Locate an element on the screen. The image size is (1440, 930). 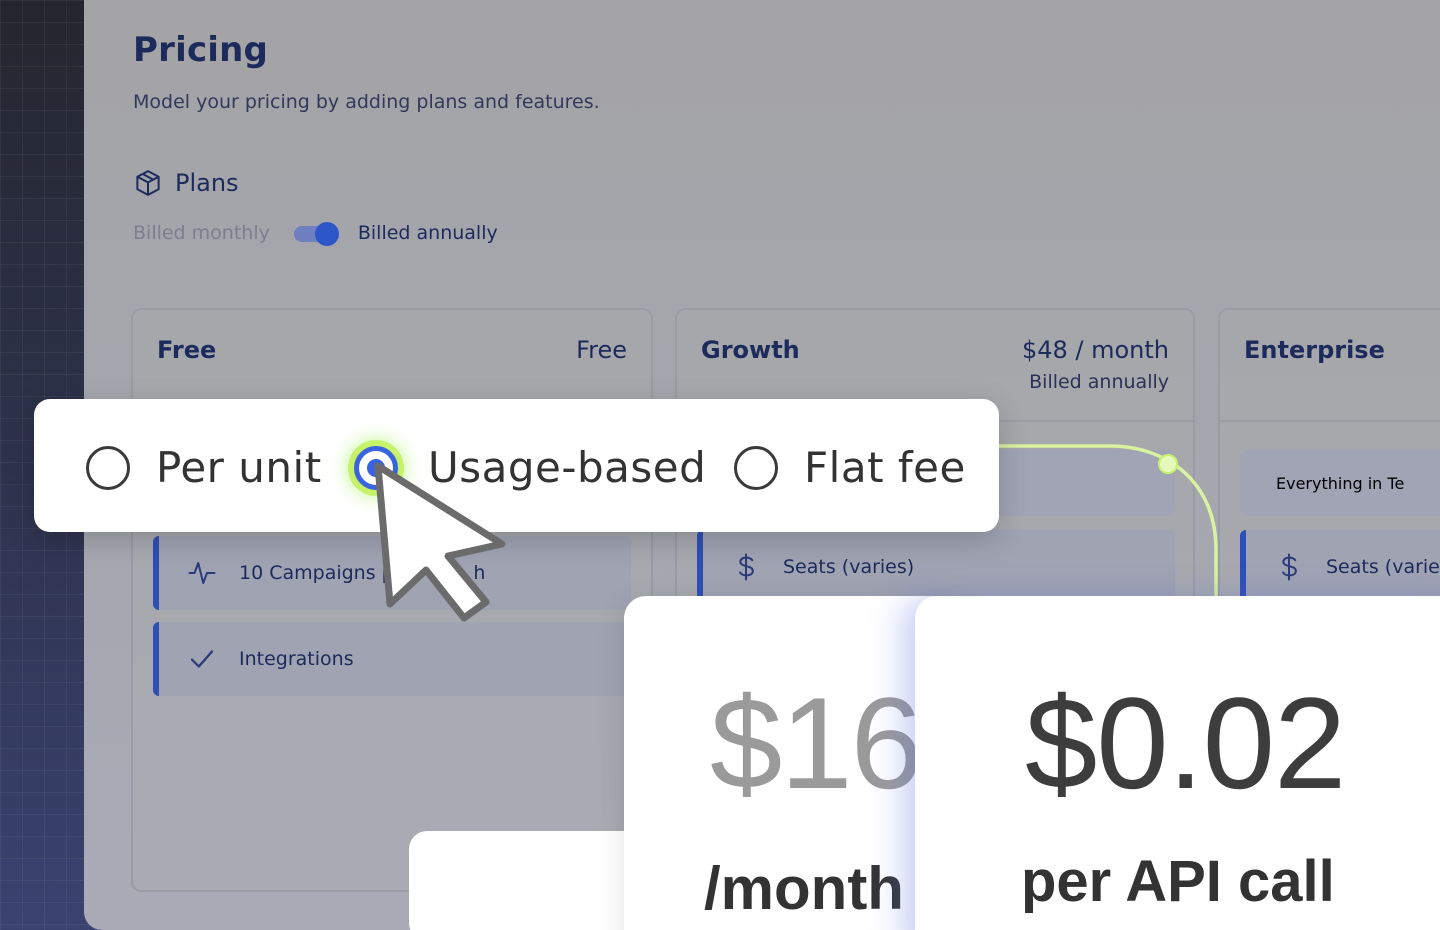
feature-label: Everything in Te is located at coordinates (1340, 483).